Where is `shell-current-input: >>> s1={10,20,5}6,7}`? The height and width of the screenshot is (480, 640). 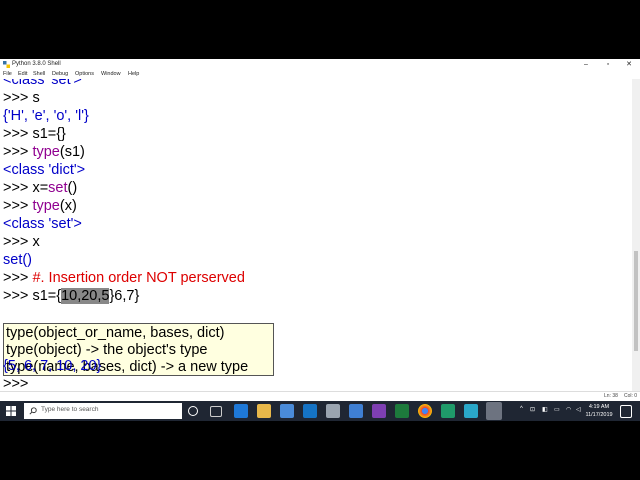 shell-current-input: >>> s1={10,20,5}6,7} is located at coordinates (71, 296).